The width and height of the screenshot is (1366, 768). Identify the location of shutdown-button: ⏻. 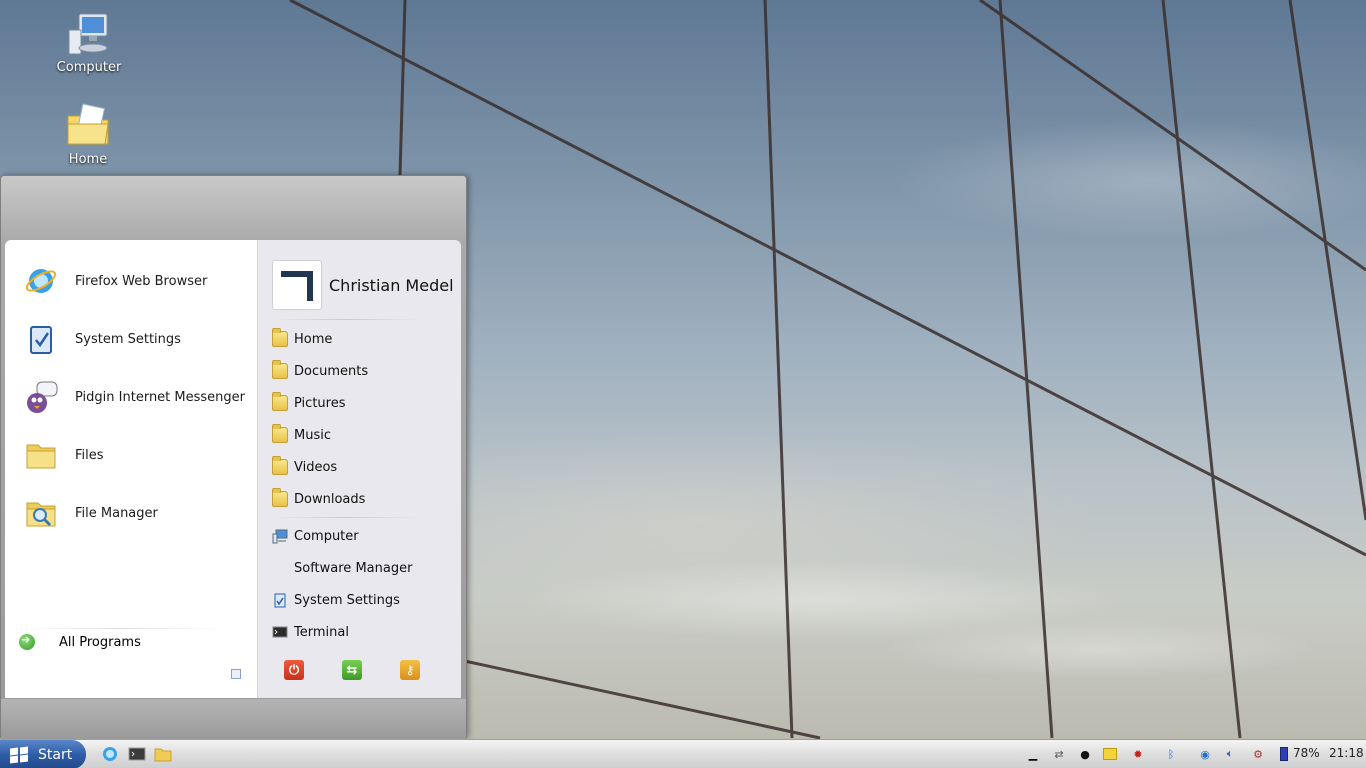
(294, 670).